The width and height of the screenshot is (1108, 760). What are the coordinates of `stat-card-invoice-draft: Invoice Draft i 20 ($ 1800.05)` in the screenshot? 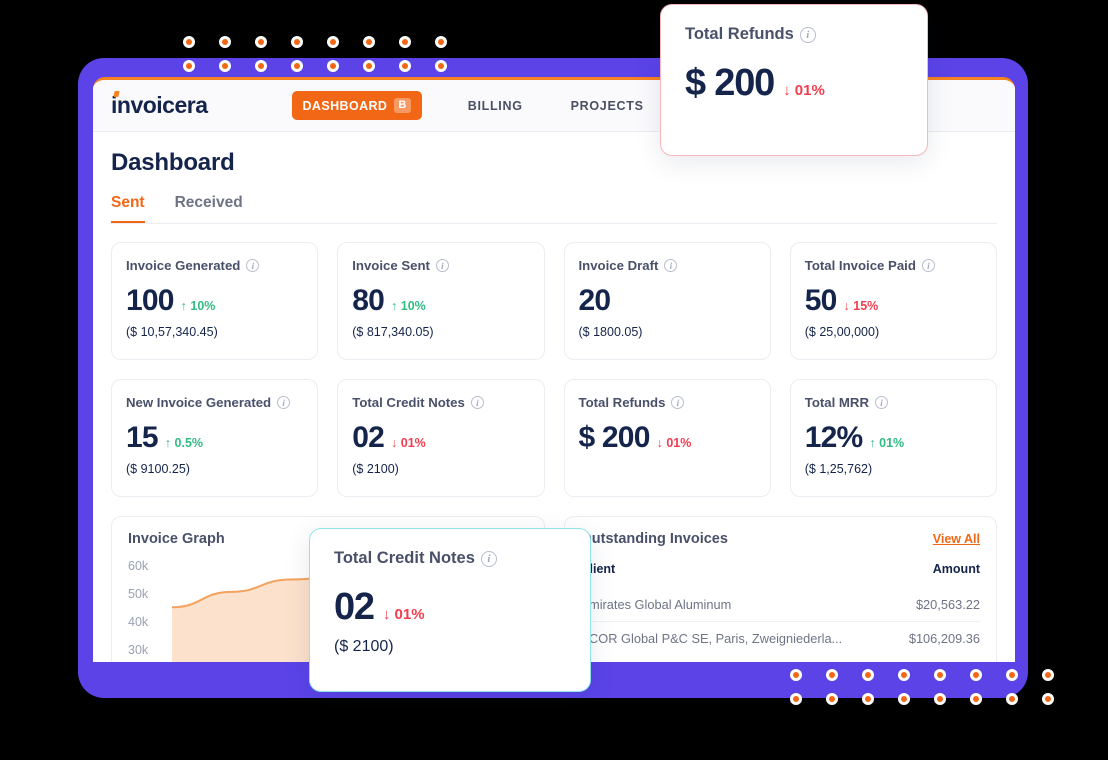 It's located at (667, 301).